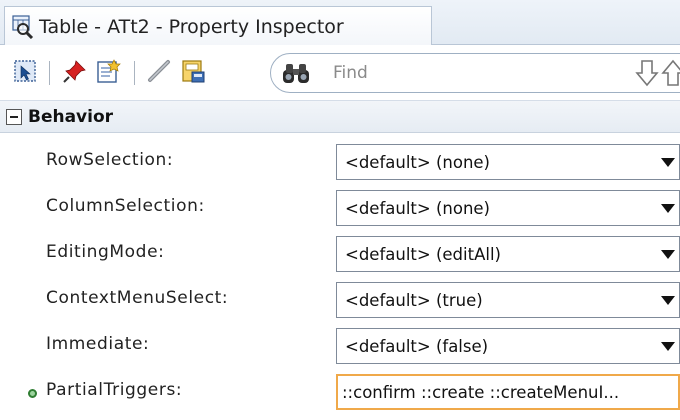 This screenshot has height=420, width=680. I want to click on select-value: <default> (false), so click(417, 346).